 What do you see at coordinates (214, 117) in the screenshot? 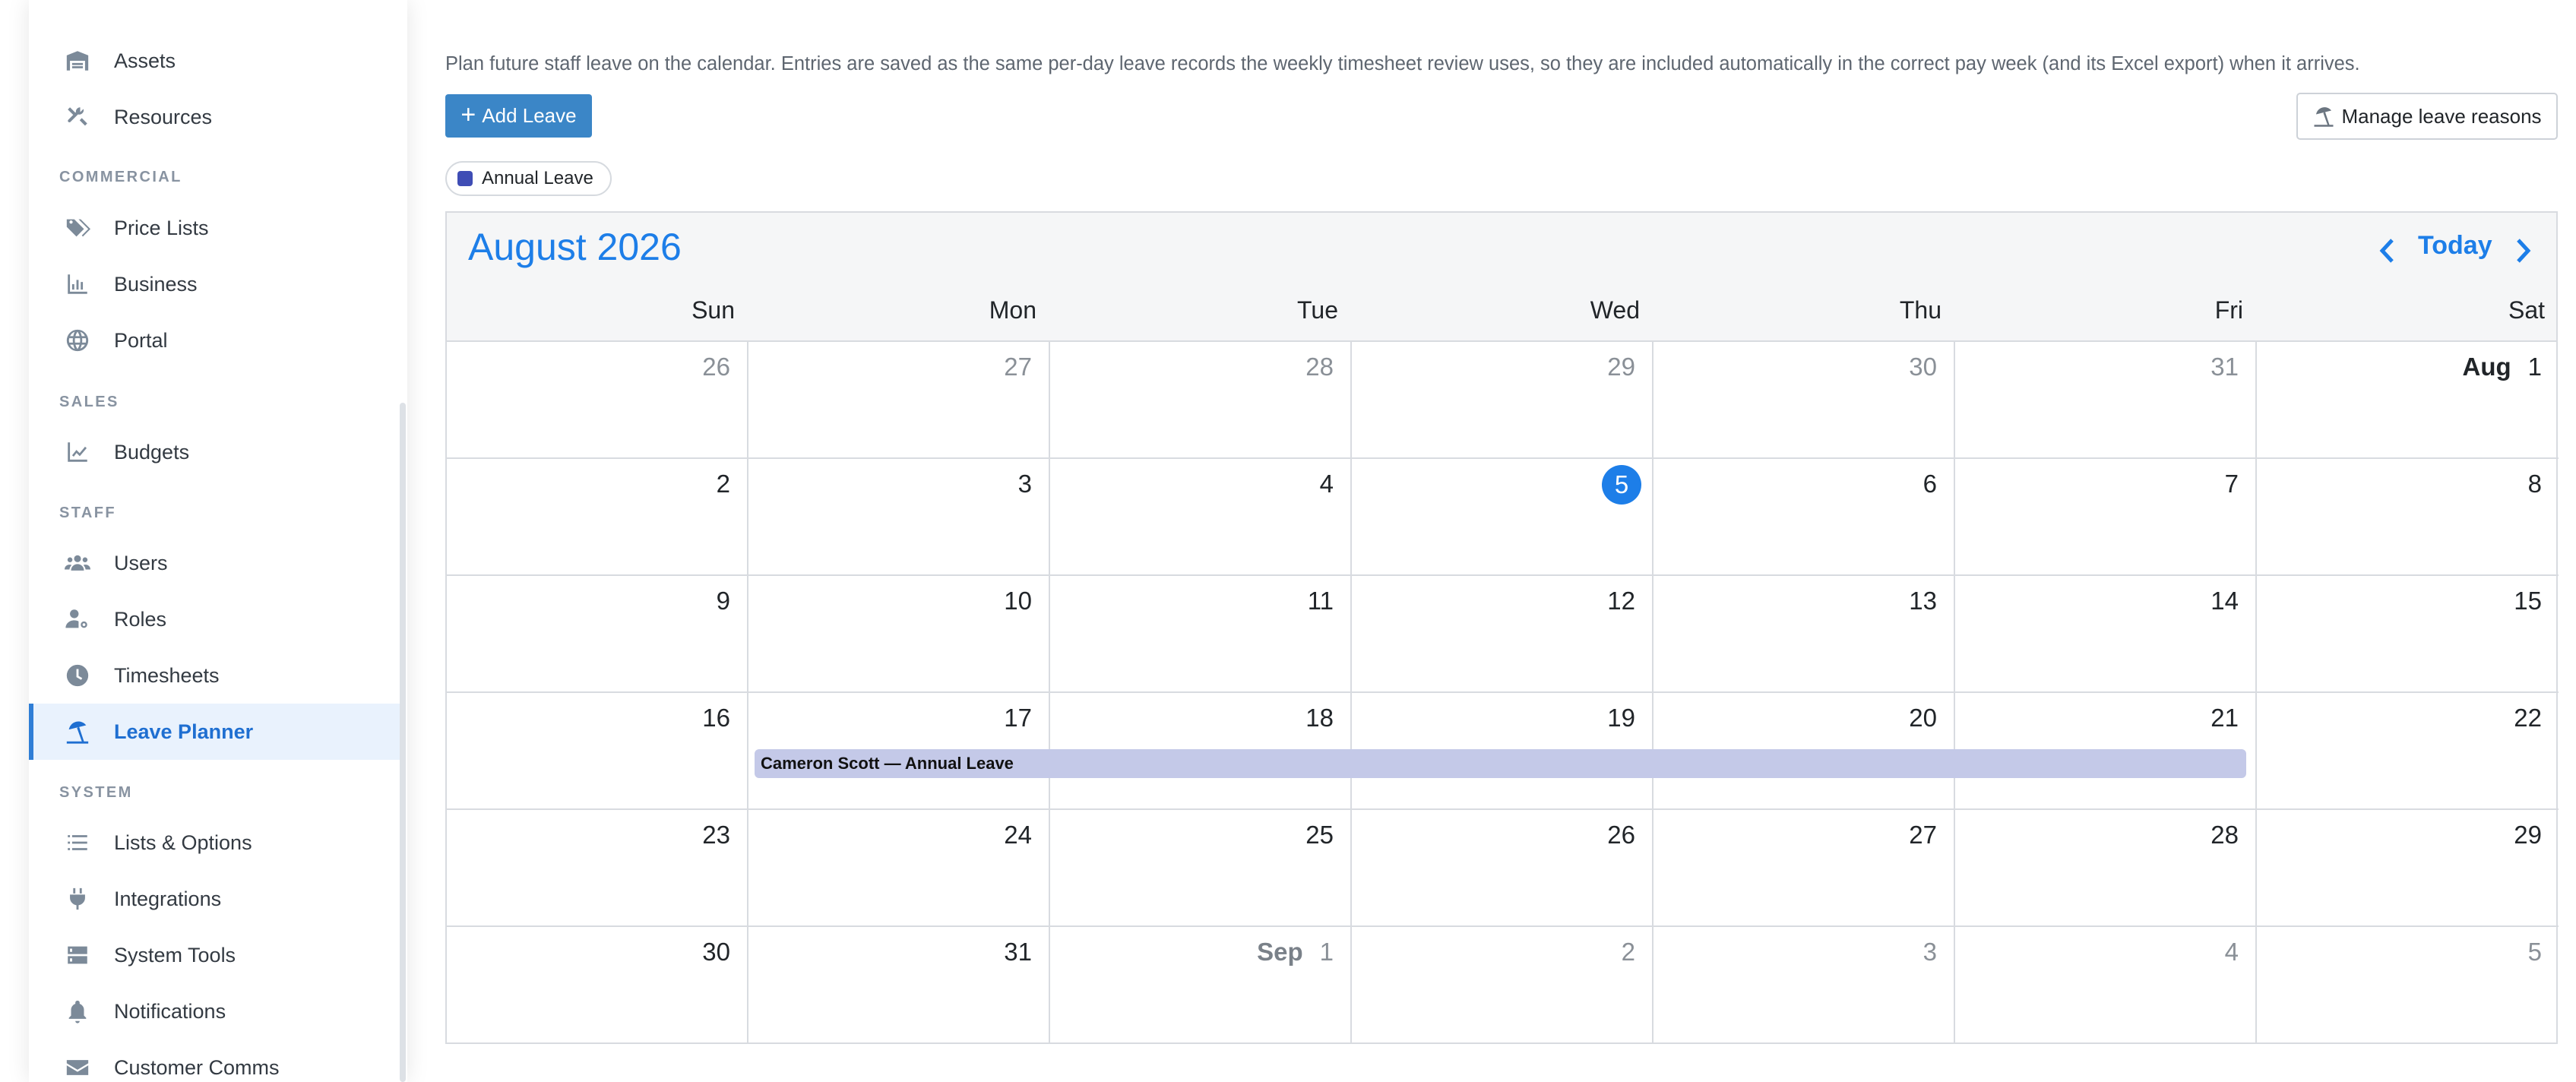
I see `sidebar-item-resources: Resources` at bounding box center [214, 117].